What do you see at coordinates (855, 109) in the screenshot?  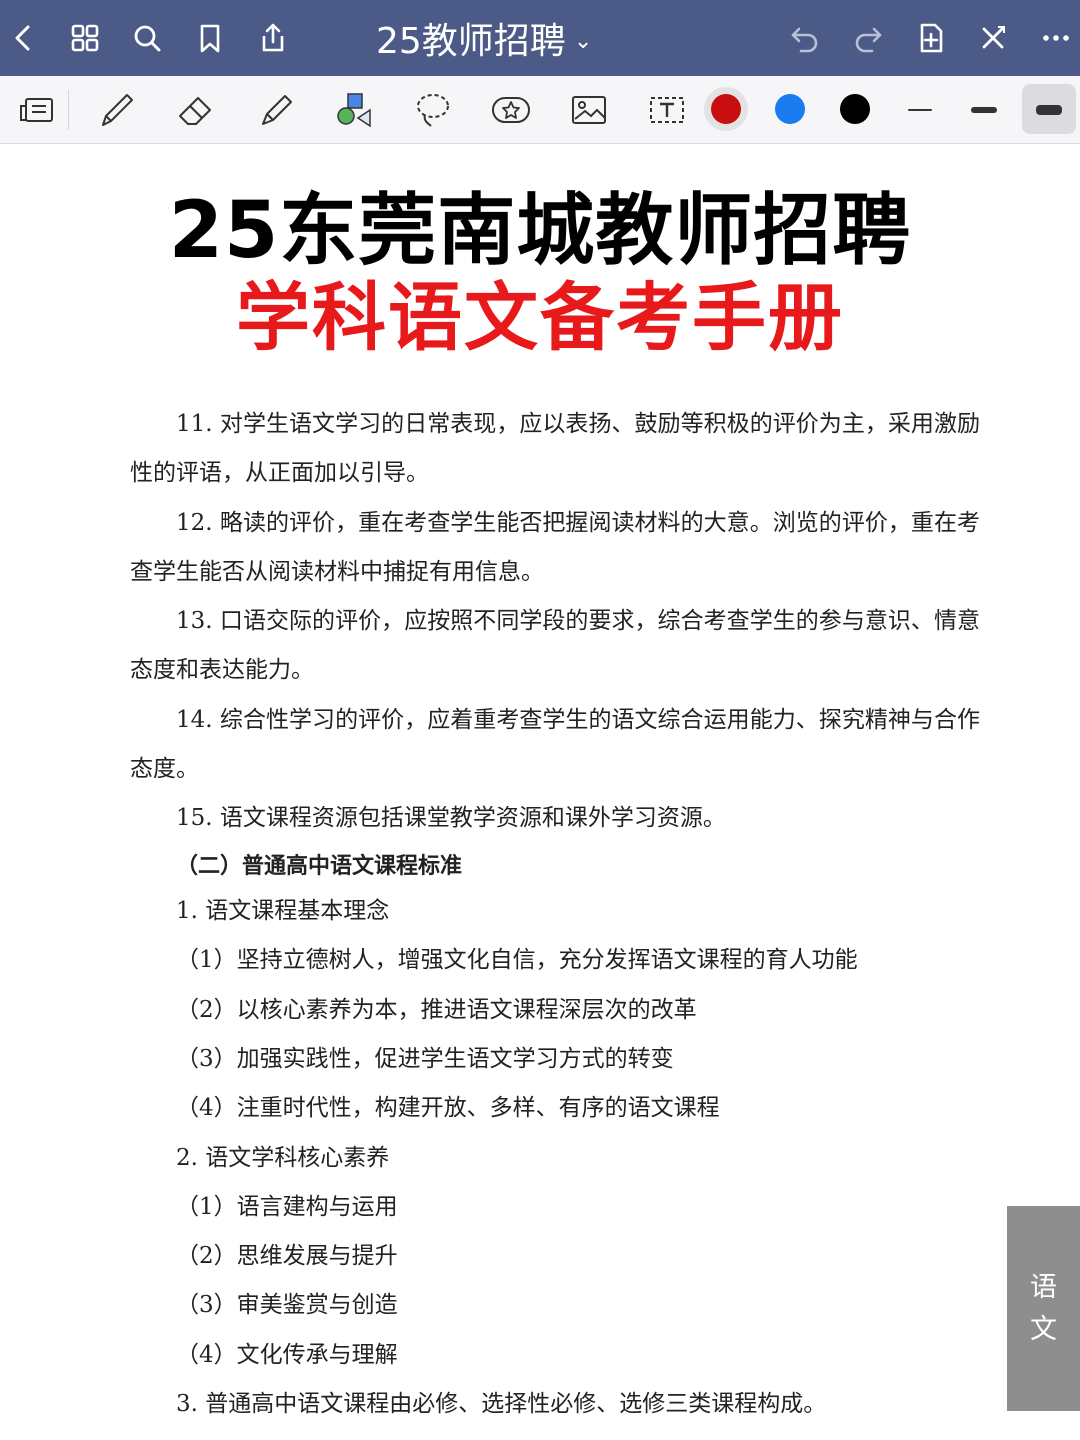 I see `color-black-swatch` at bounding box center [855, 109].